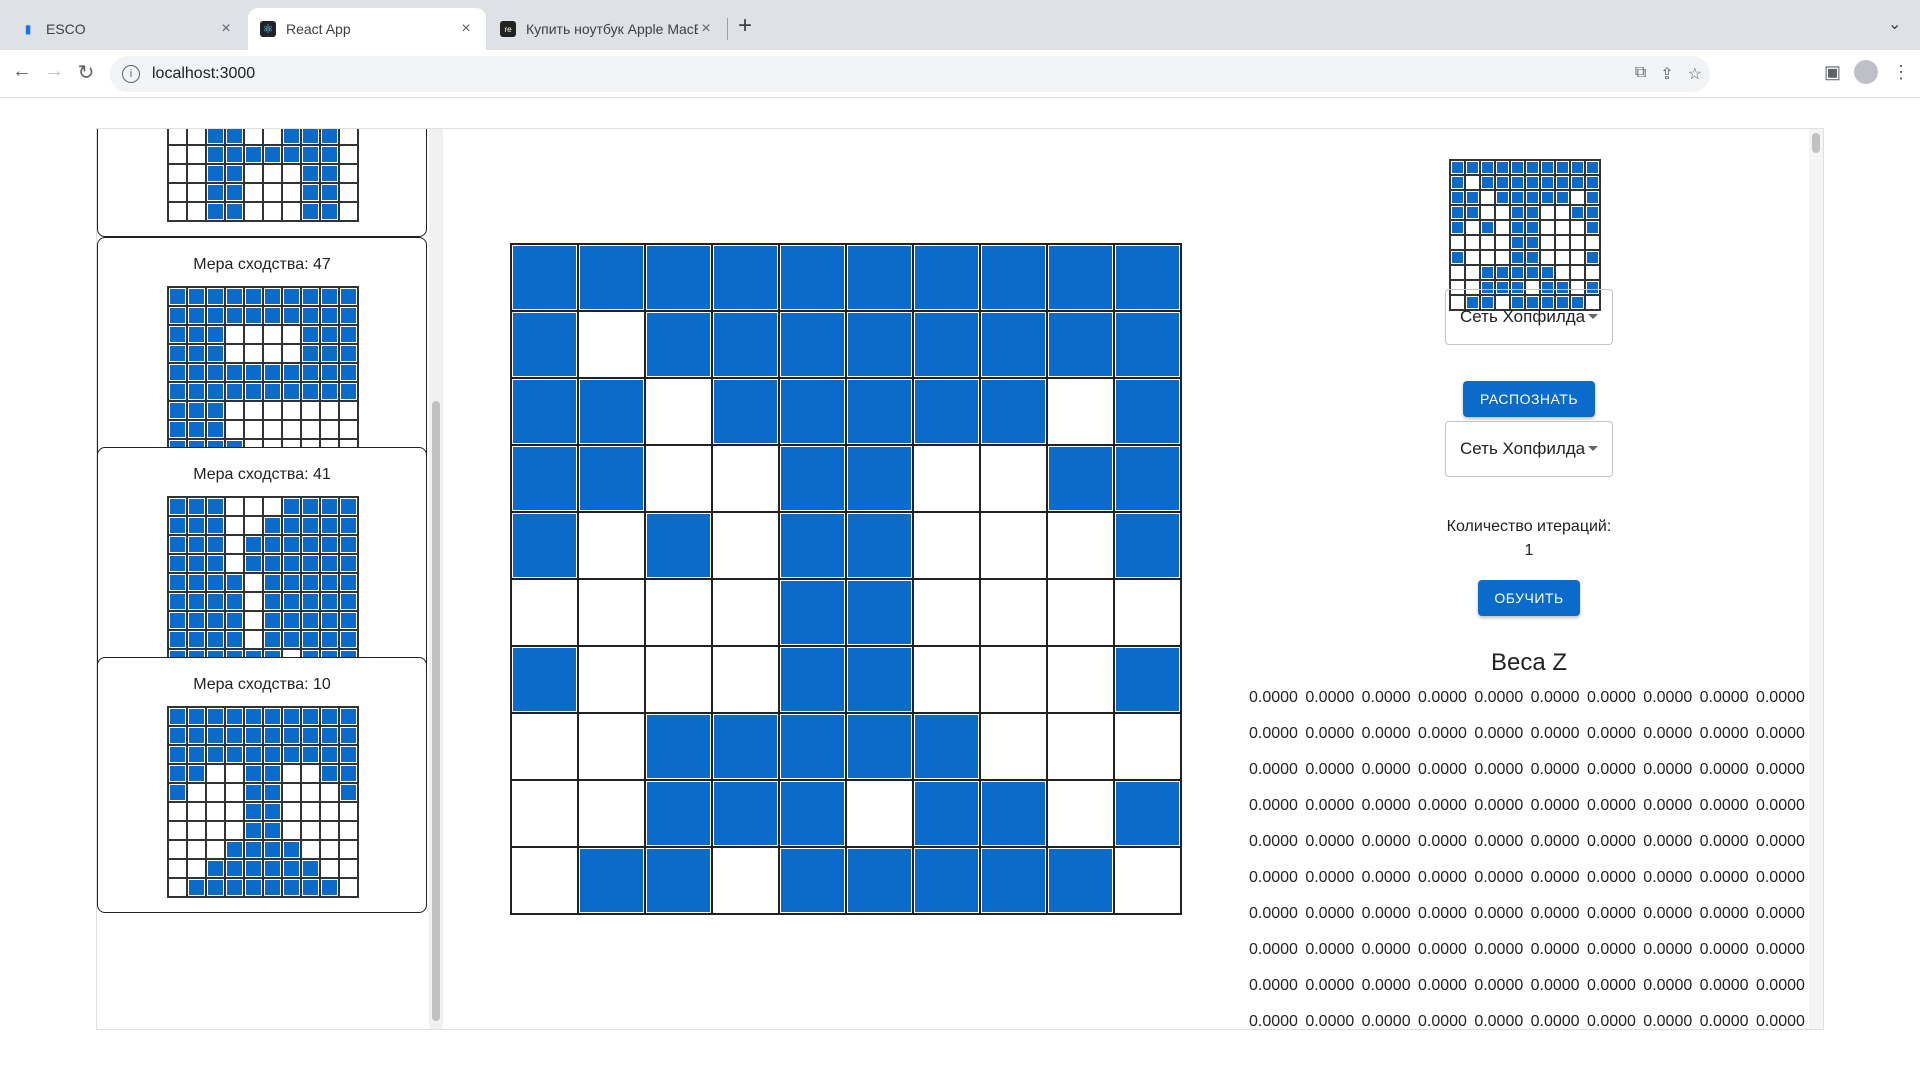 This screenshot has width=1920, height=1080. Describe the element at coordinates (1529, 449) in the screenshot. I see `train-network-select: Сеть Хопфилда` at that location.